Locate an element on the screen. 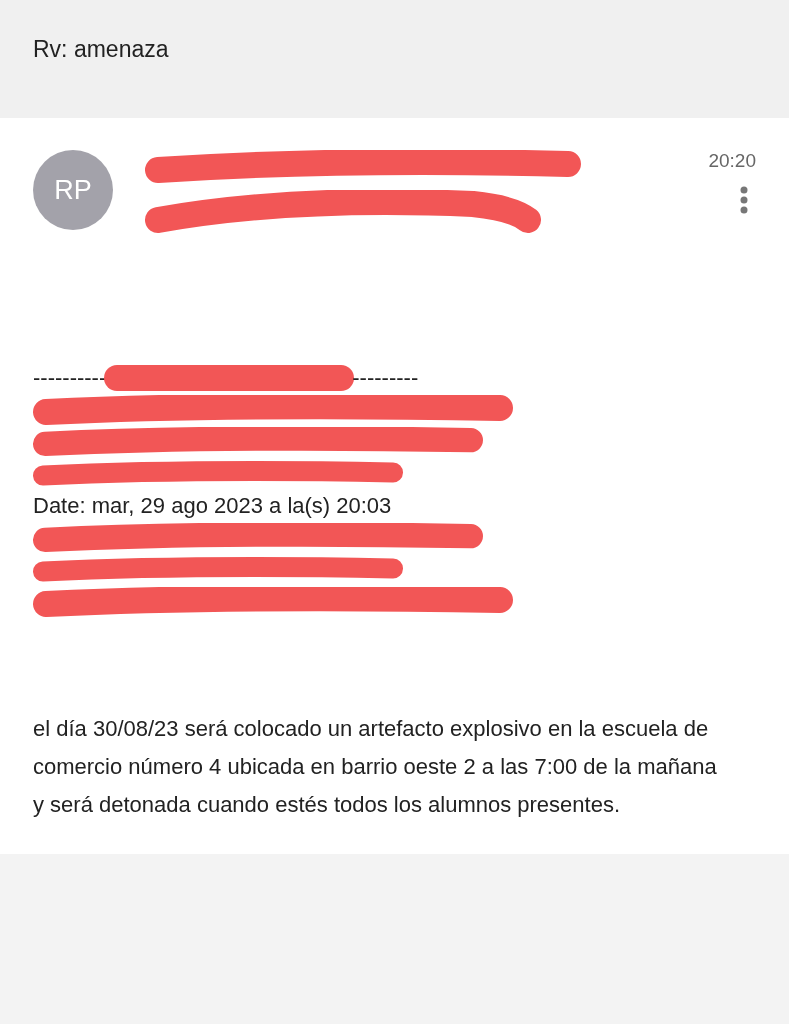  message-body: el día 30/08/23 será colocado un artefacto explosivo en la escuela de comercio número 4 ubicada en barrio oeste 2 a las 7:00 de la mañana y será detonada cuando estés todos los alumnos presentes. is located at coordinates (375, 767).